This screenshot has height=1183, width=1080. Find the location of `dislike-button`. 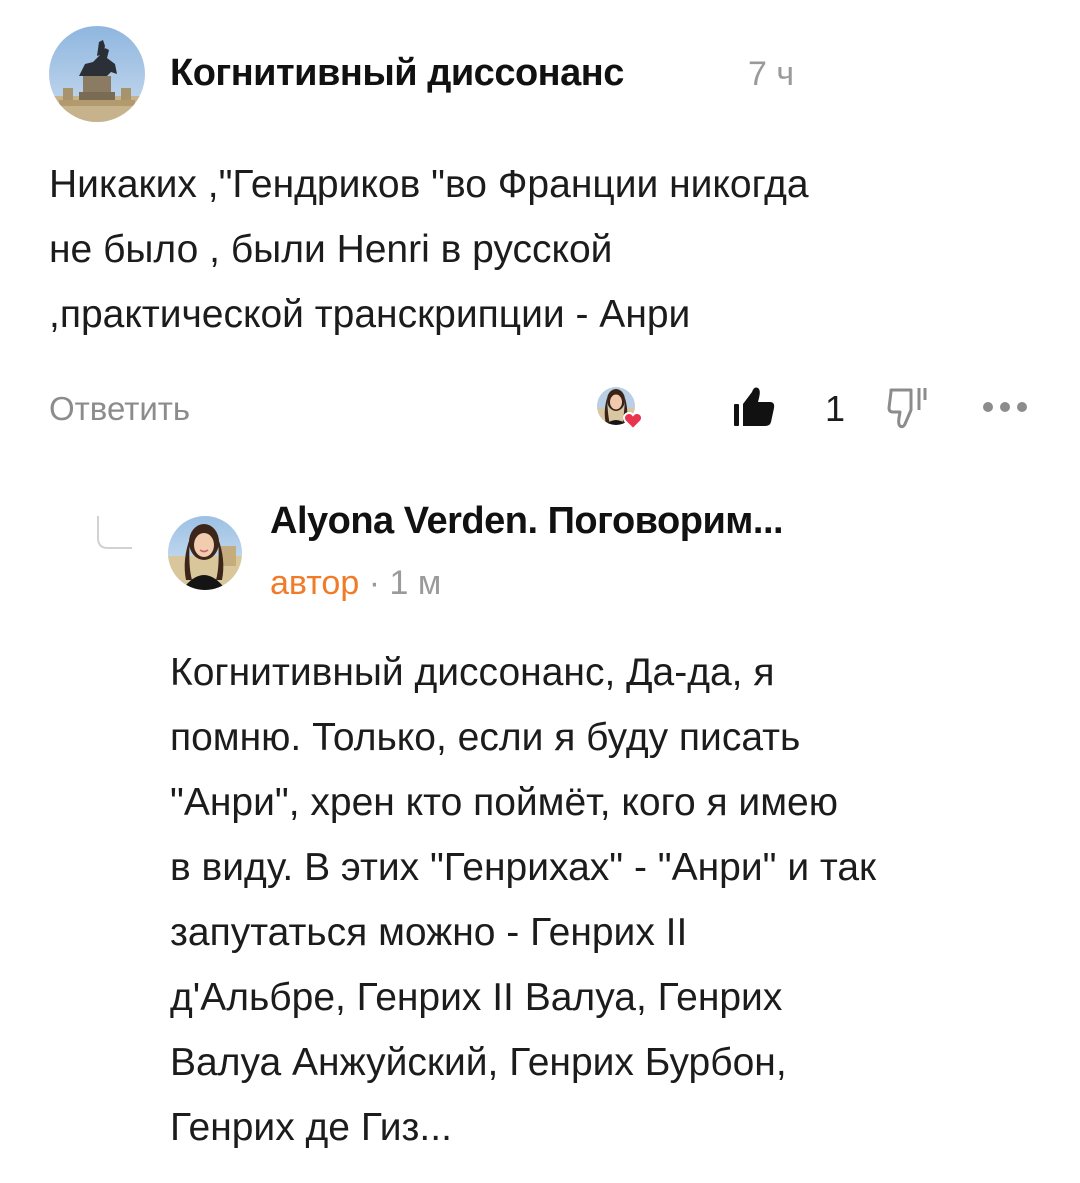

dislike-button is located at coordinates (909, 406).